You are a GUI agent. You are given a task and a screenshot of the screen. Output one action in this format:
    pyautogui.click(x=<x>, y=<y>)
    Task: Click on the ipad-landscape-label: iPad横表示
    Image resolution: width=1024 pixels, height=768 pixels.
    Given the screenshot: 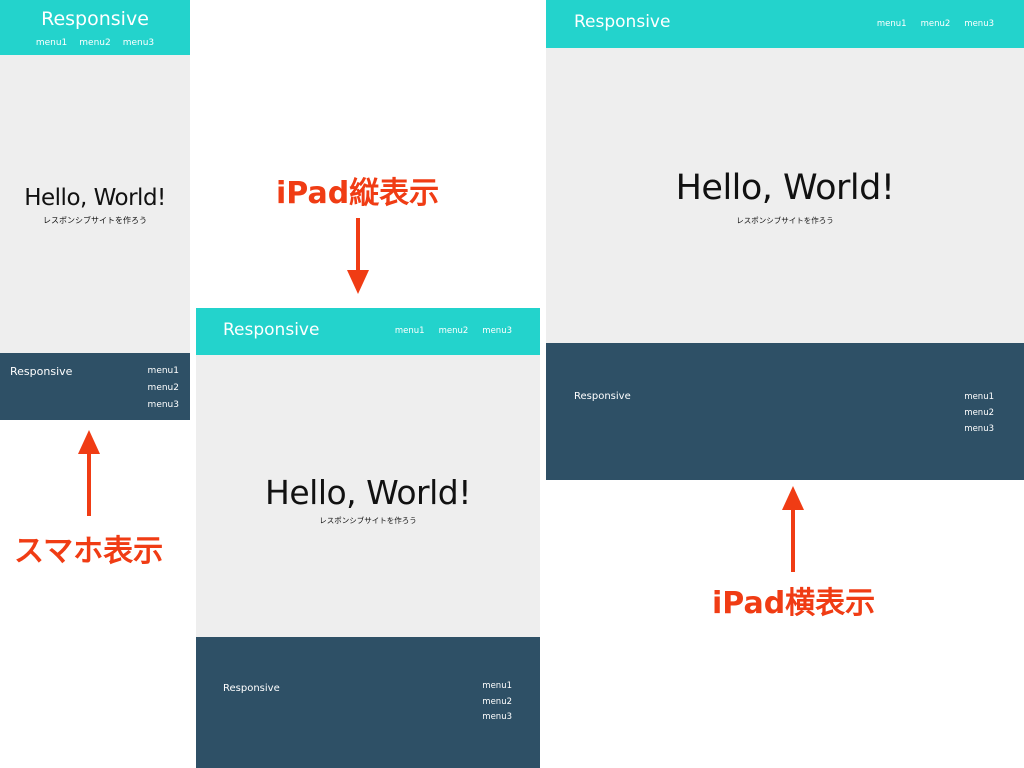 What is the action you would take?
    pyautogui.click(x=794, y=603)
    